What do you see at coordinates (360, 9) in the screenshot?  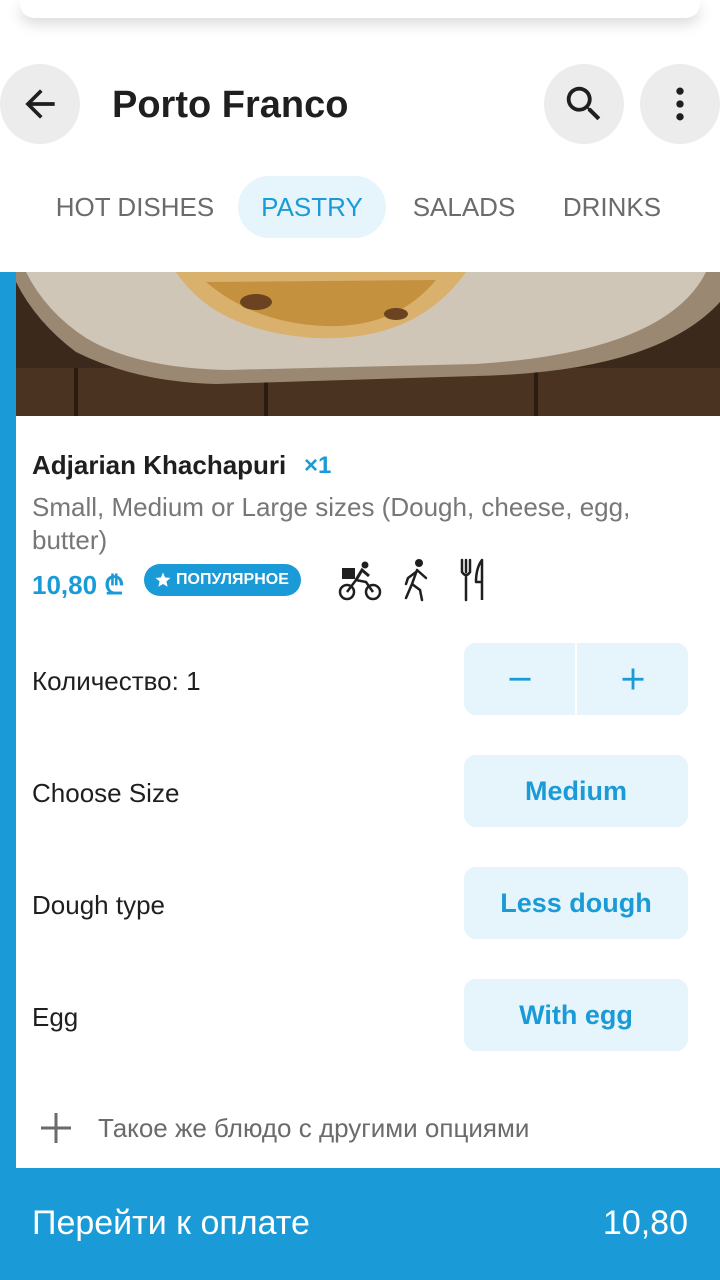 I see `previous-sheet-edge` at bounding box center [360, 9].